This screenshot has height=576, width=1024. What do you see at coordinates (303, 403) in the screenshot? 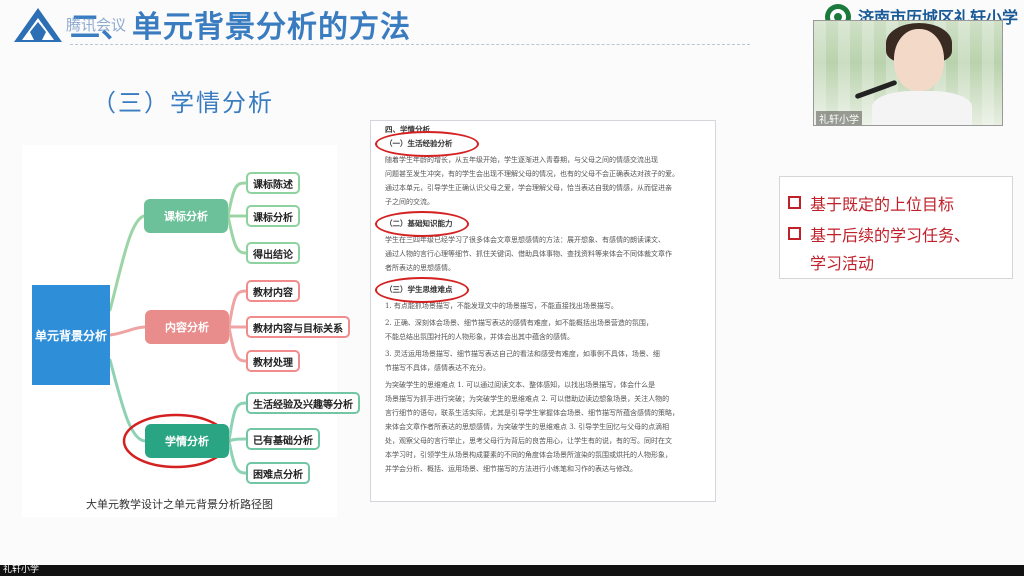
I see `leaf-life-experience: 生活经验及兴趣等分析` at bounding box center [303, 403].